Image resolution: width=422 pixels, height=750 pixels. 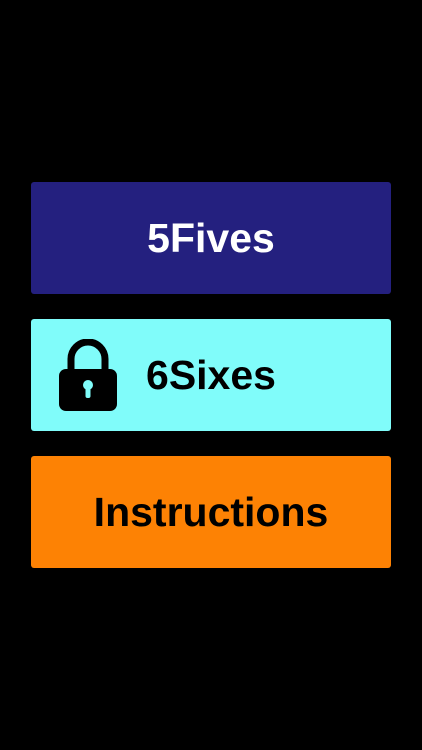 I want to click on instructions-button: Instructions, so click(x=211, y=512).